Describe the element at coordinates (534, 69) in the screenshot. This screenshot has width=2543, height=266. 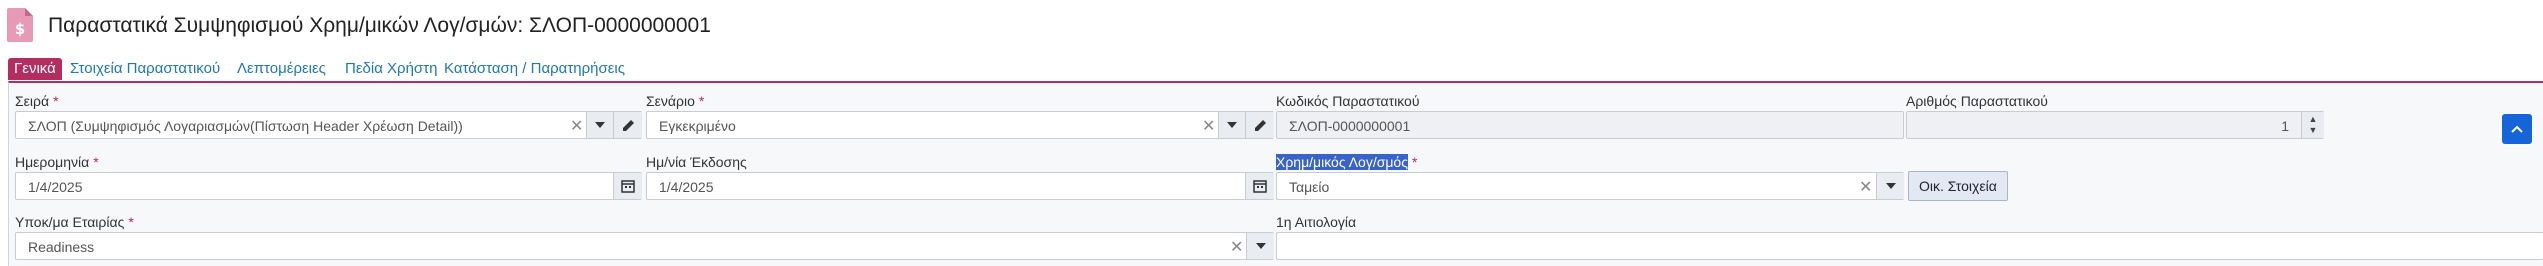
I see `tab-status-notes: Κατάσταση / Παρατηρήσεις` at that location.